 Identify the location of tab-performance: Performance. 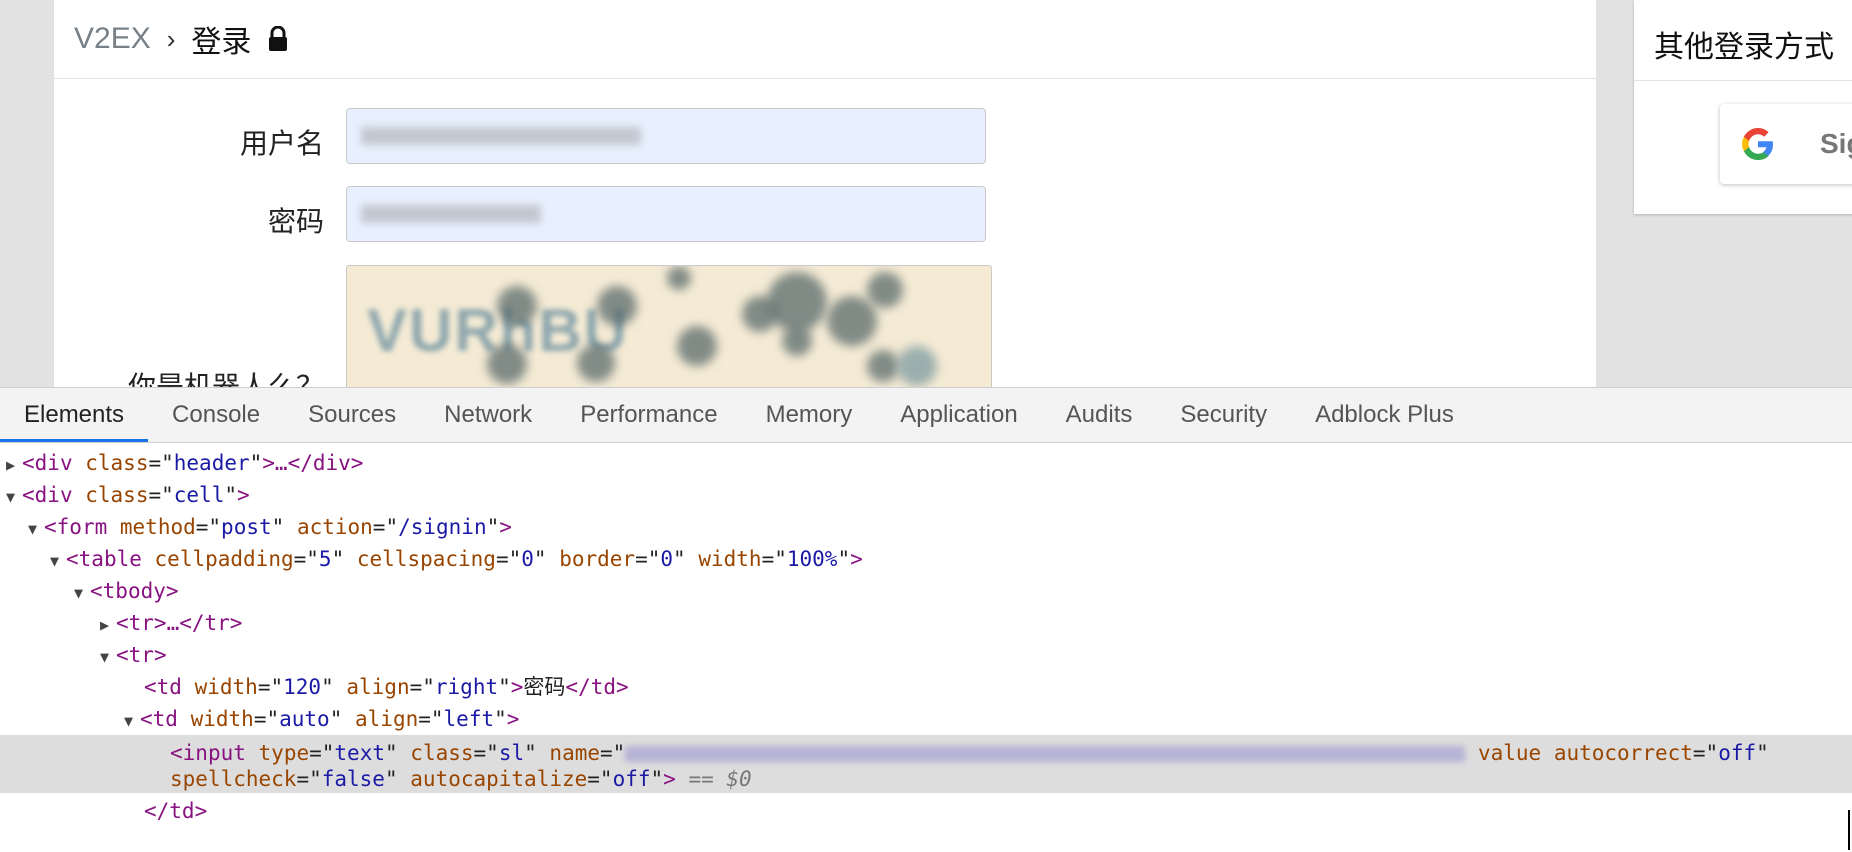
(648, 415).